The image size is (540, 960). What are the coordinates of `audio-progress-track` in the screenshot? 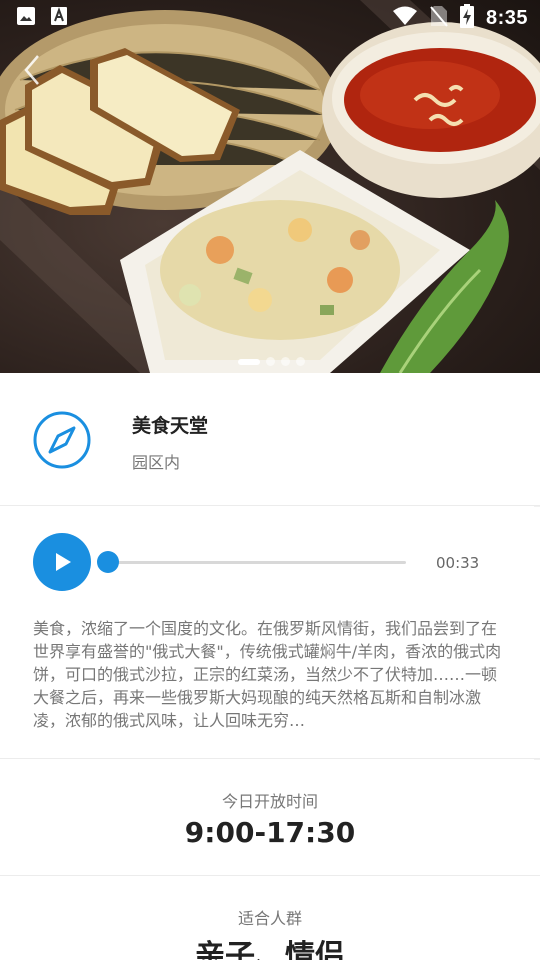 It's located at (257, 562).